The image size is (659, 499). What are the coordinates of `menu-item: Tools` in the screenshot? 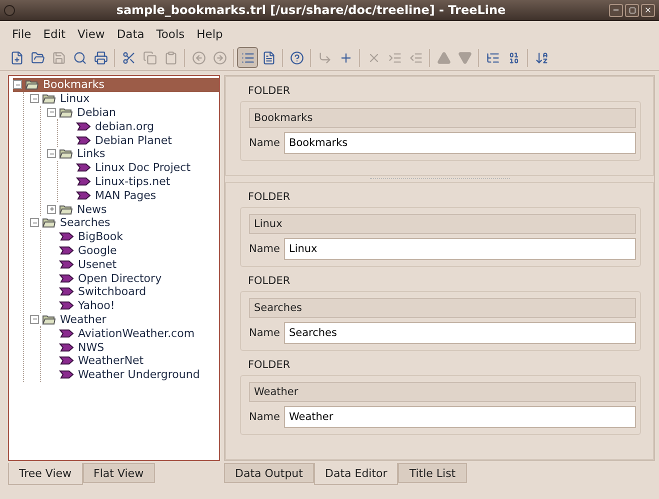 It's located at (170, 34).